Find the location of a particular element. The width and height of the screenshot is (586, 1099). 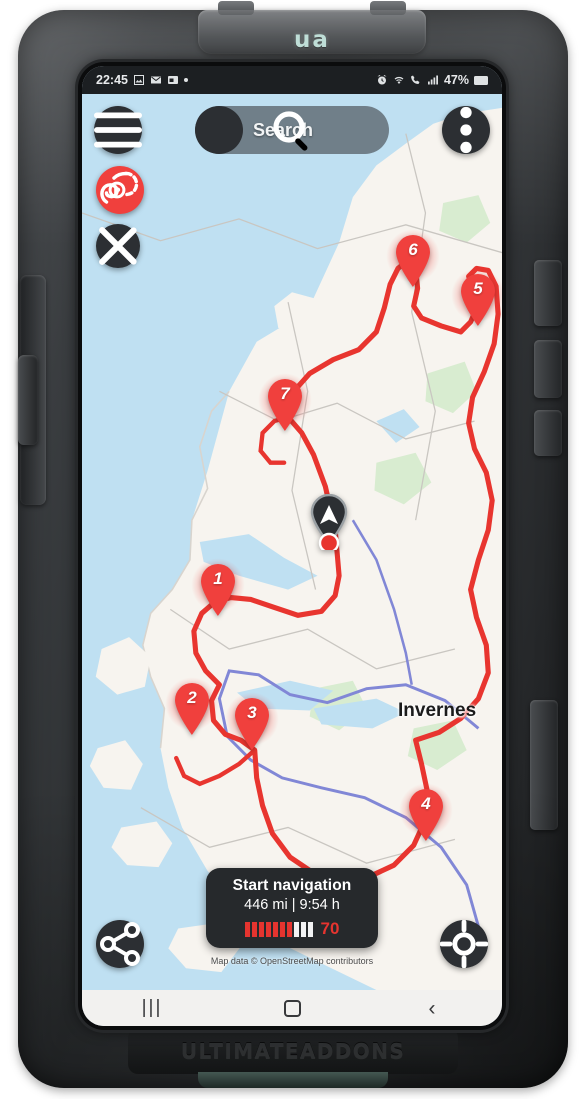

status-bar-right: 47% is located at coordinates (432, 80).